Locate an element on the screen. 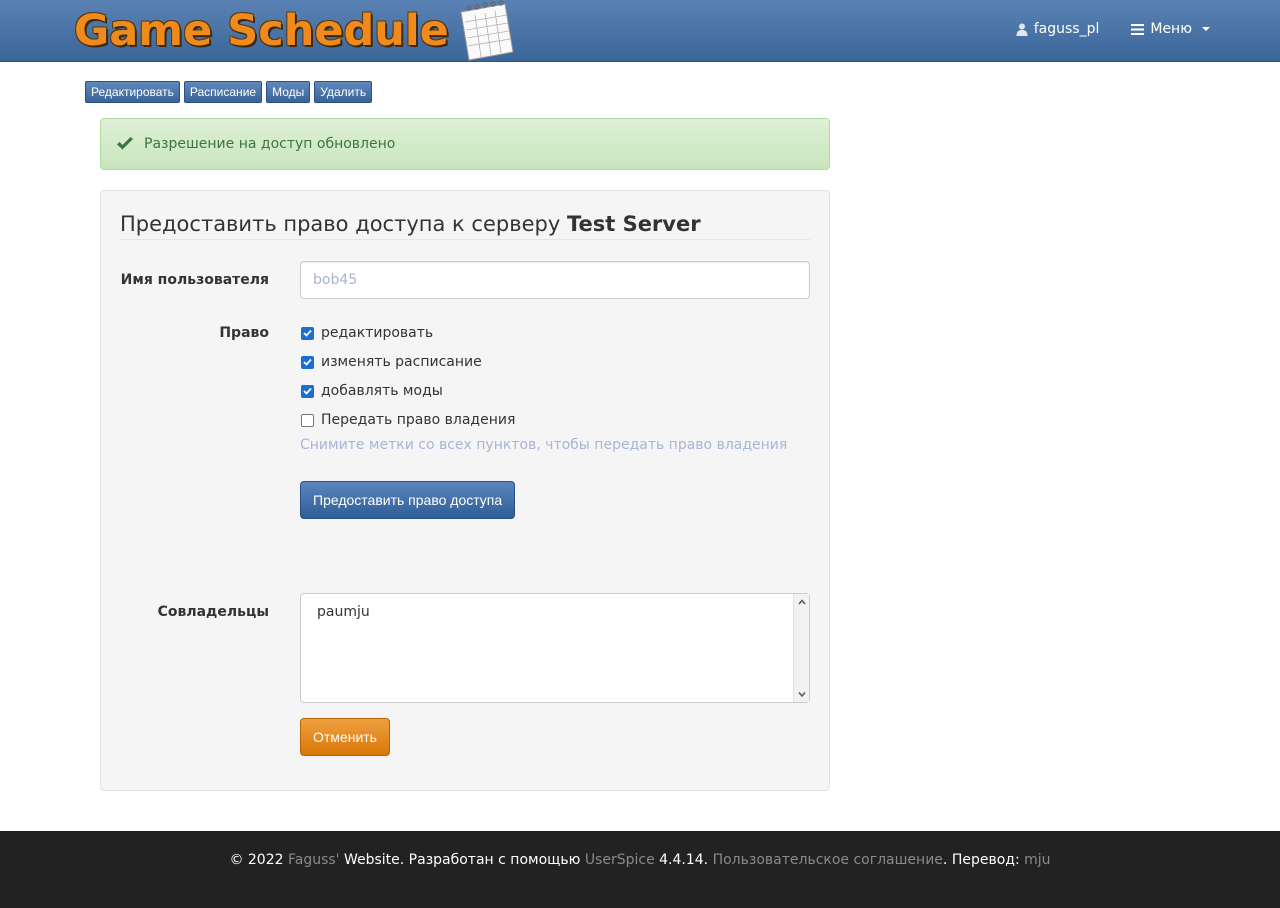 This screenshot has height=908, width=1280. site-logo: Game Schedule is located at coordinates (295, 31).